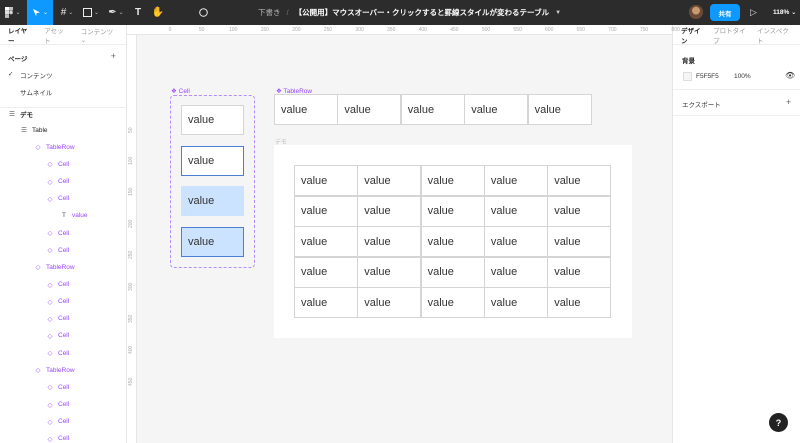 This screenshot has height=443, width=800. Describe the element at coordinates (11, 74) in the screenshot. I see `check-icon: ✓` at that location.